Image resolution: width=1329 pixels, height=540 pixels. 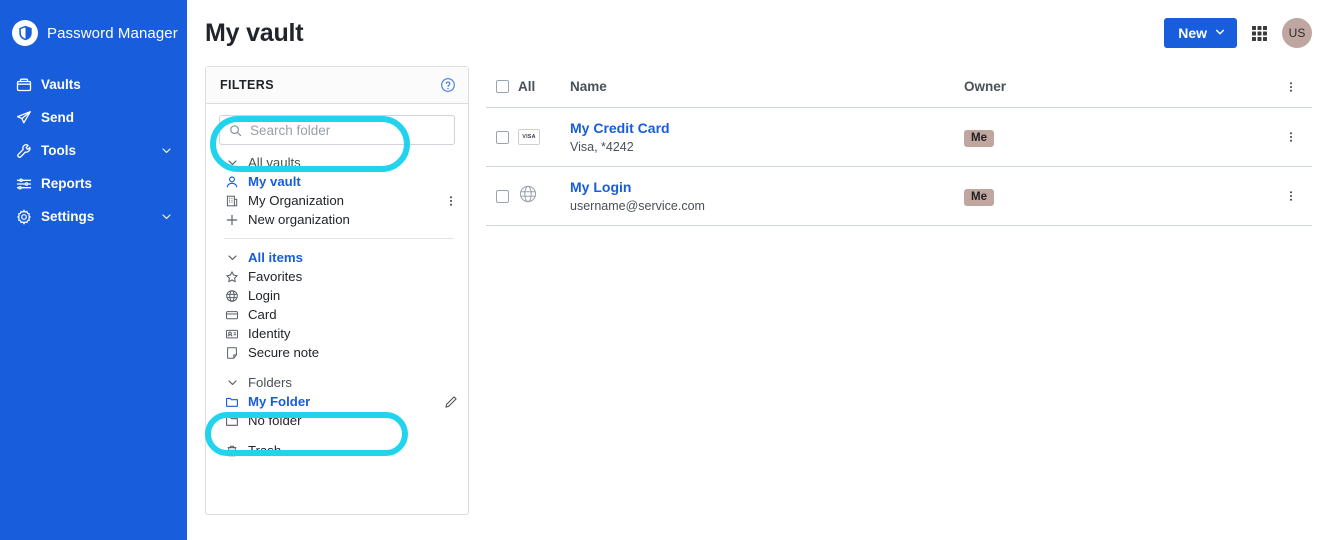 I want to click on page-title: My vault, so click(x=254, y=32).